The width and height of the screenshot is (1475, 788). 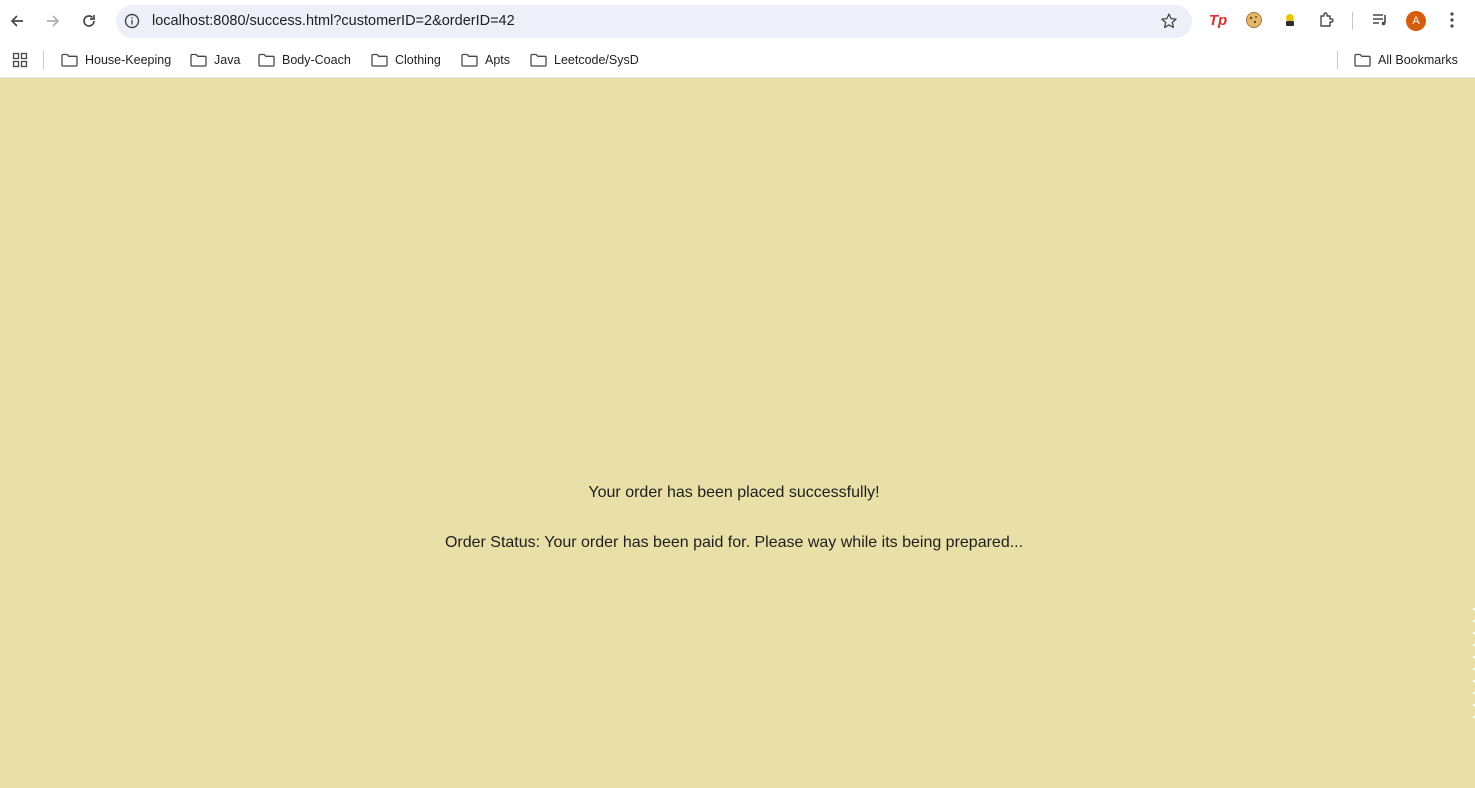 What do you see at coordinates (128, 60) in the screenshot?
I see `bookmark-label: House-Keeping` at bounding box center [128, 60].